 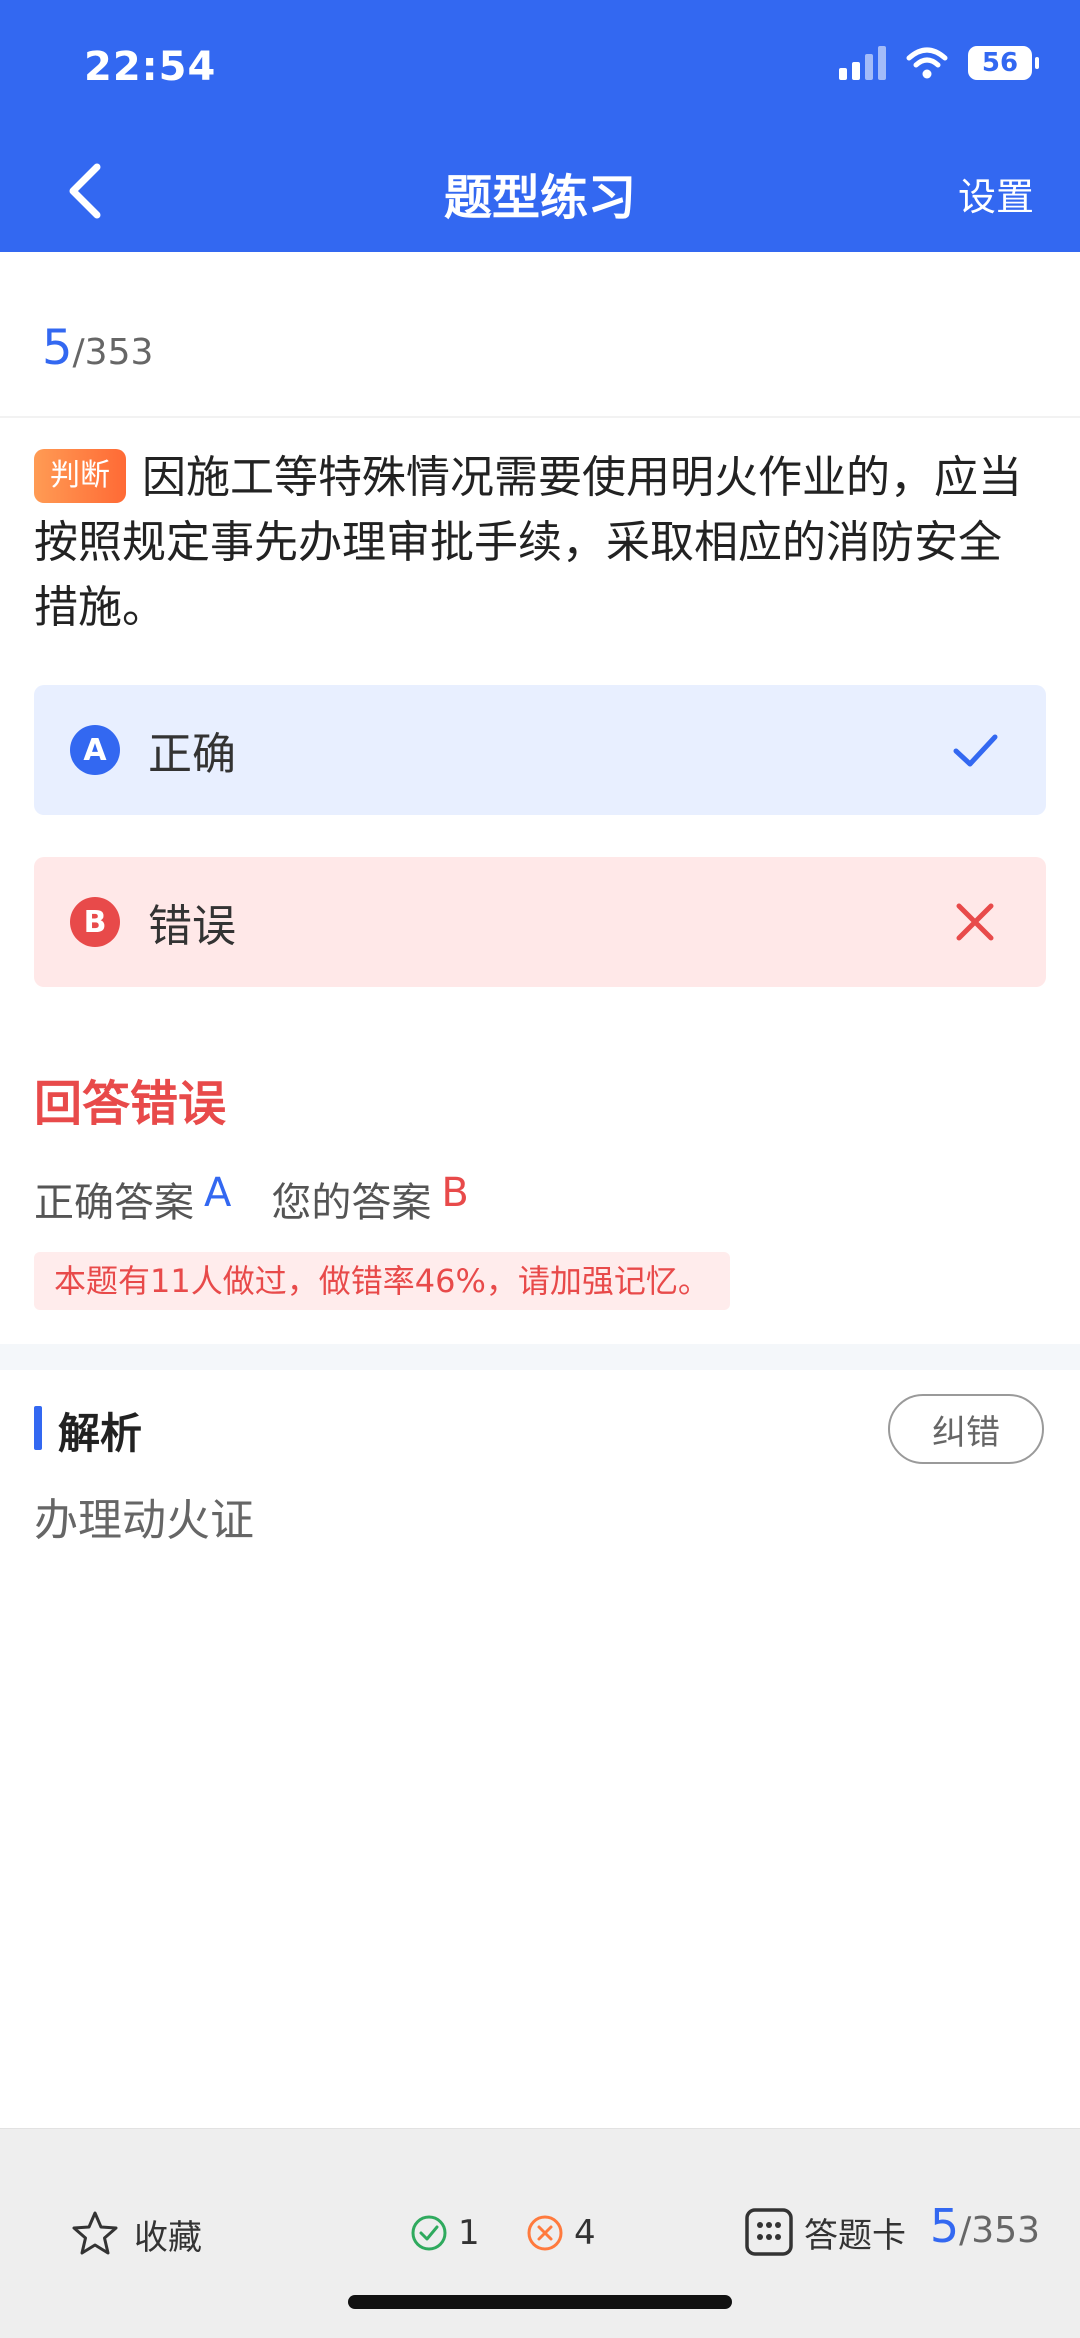 I want to click on grid-icon, so click(x=769, y=2232).